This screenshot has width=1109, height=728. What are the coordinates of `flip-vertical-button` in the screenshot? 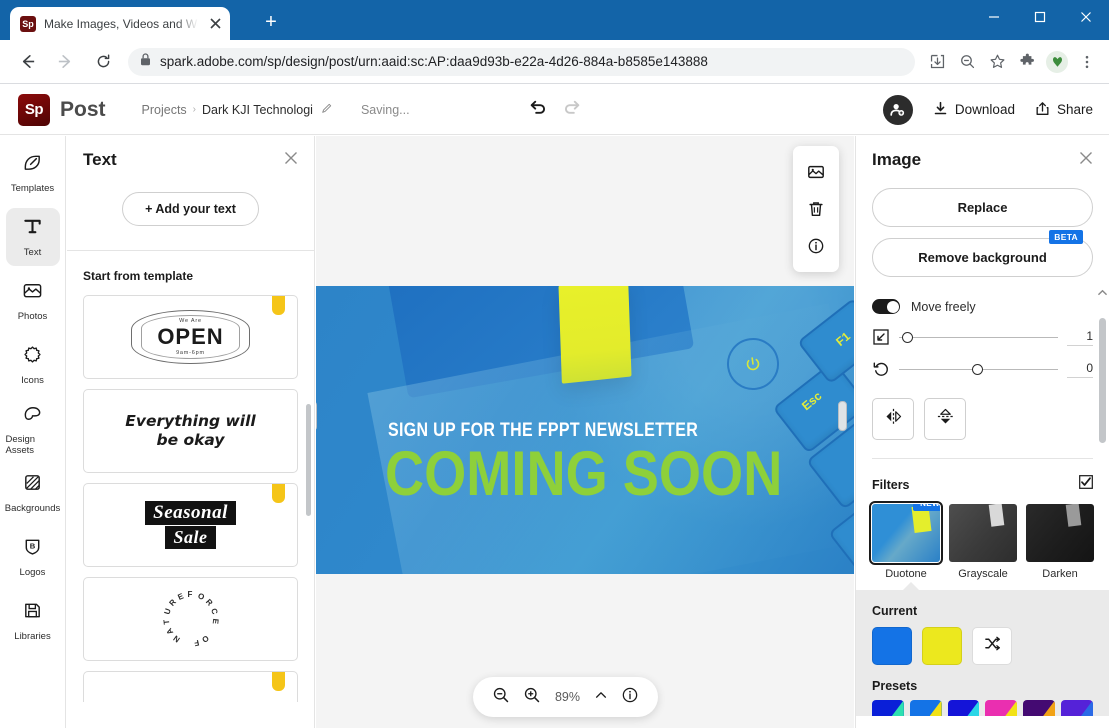 It's located at (945, 419).